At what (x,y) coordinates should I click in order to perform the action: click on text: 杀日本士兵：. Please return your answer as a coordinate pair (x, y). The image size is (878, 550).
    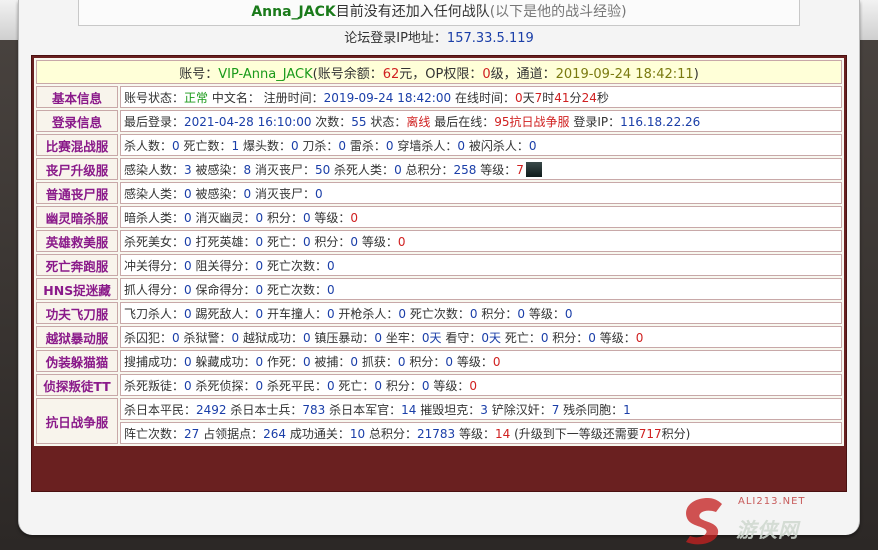
    Looking at the image, I should click on (264, 409).